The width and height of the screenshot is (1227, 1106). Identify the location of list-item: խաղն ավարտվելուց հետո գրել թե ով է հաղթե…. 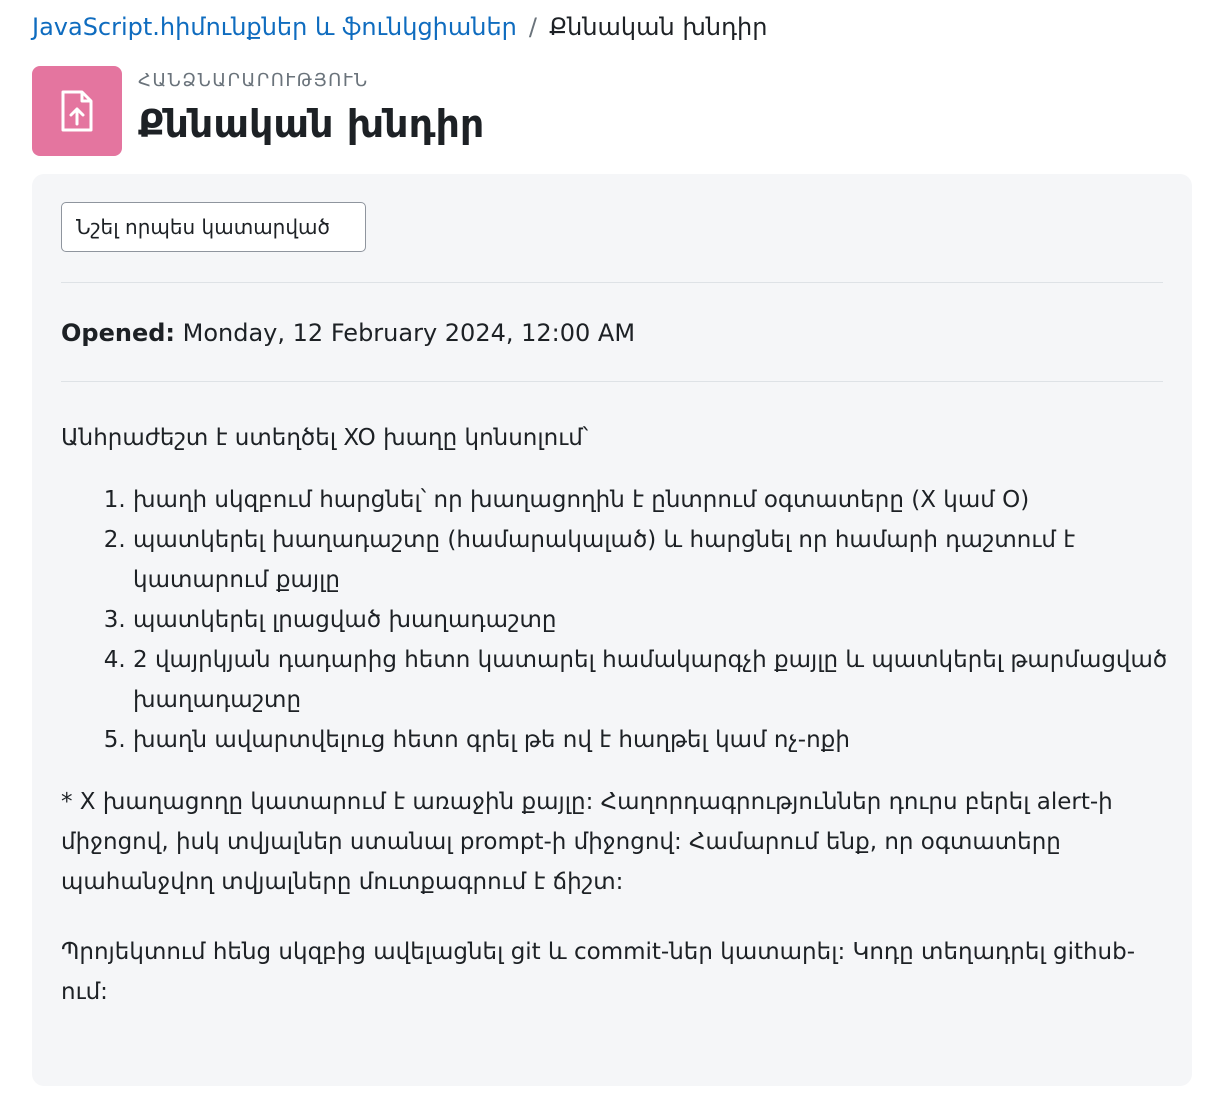
(652, 740).